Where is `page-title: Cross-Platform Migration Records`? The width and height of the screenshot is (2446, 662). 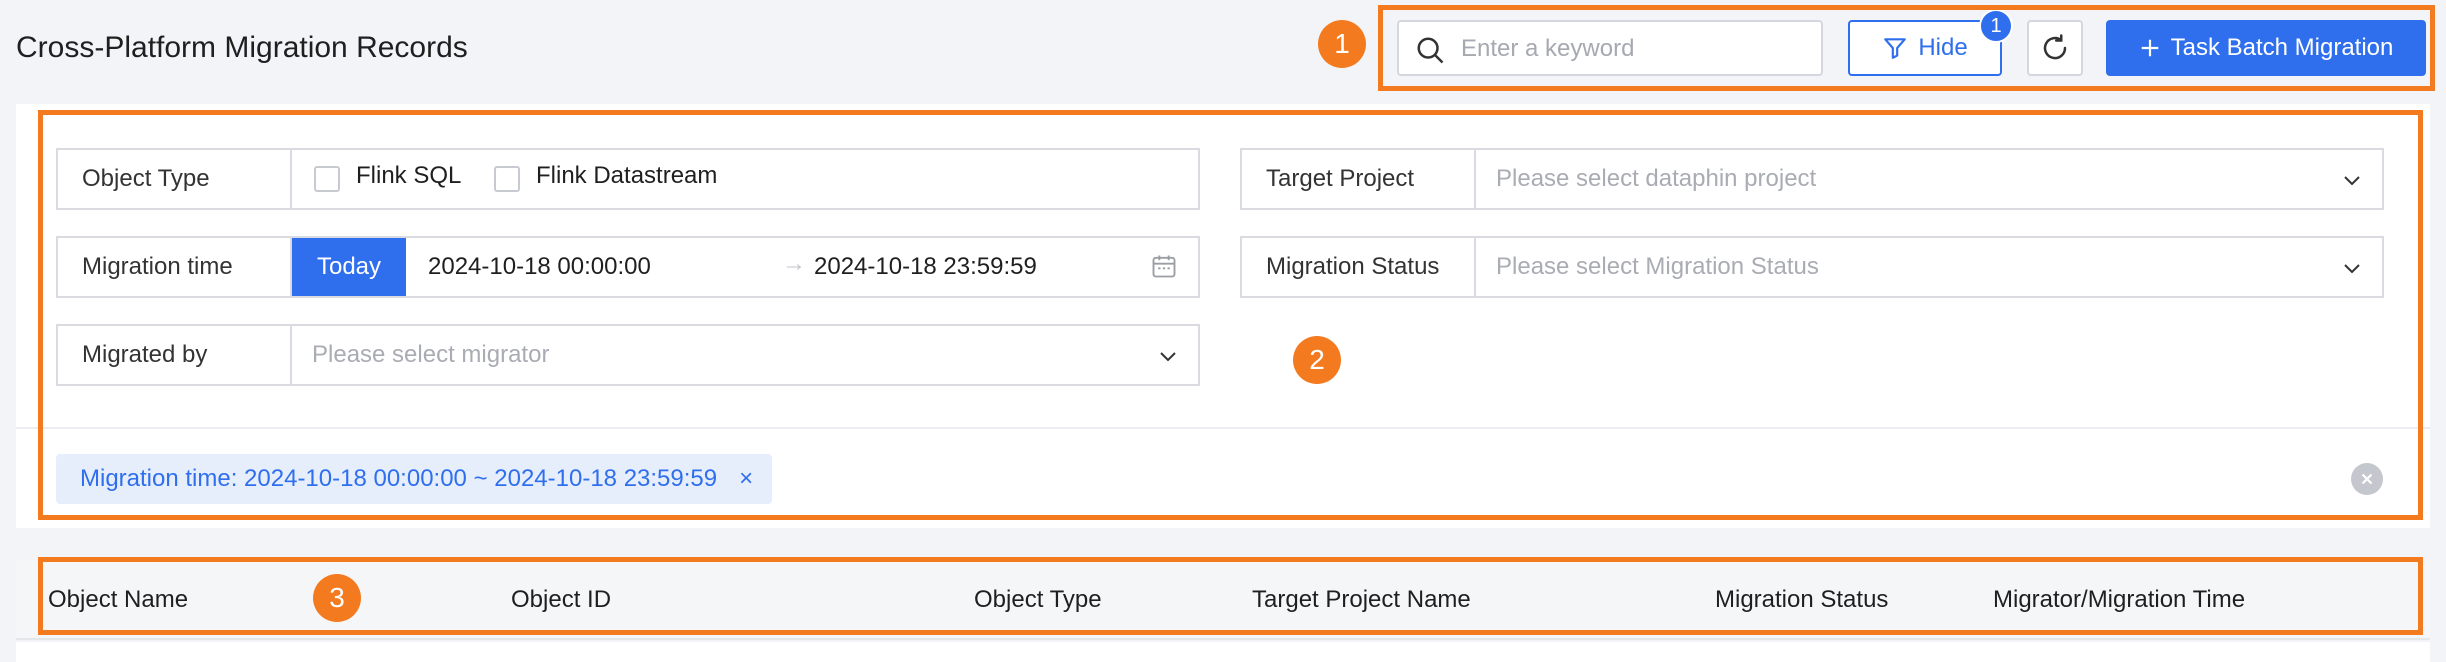
page-title: Cross-Platform Migration Records is located at coordinates (242, 47).